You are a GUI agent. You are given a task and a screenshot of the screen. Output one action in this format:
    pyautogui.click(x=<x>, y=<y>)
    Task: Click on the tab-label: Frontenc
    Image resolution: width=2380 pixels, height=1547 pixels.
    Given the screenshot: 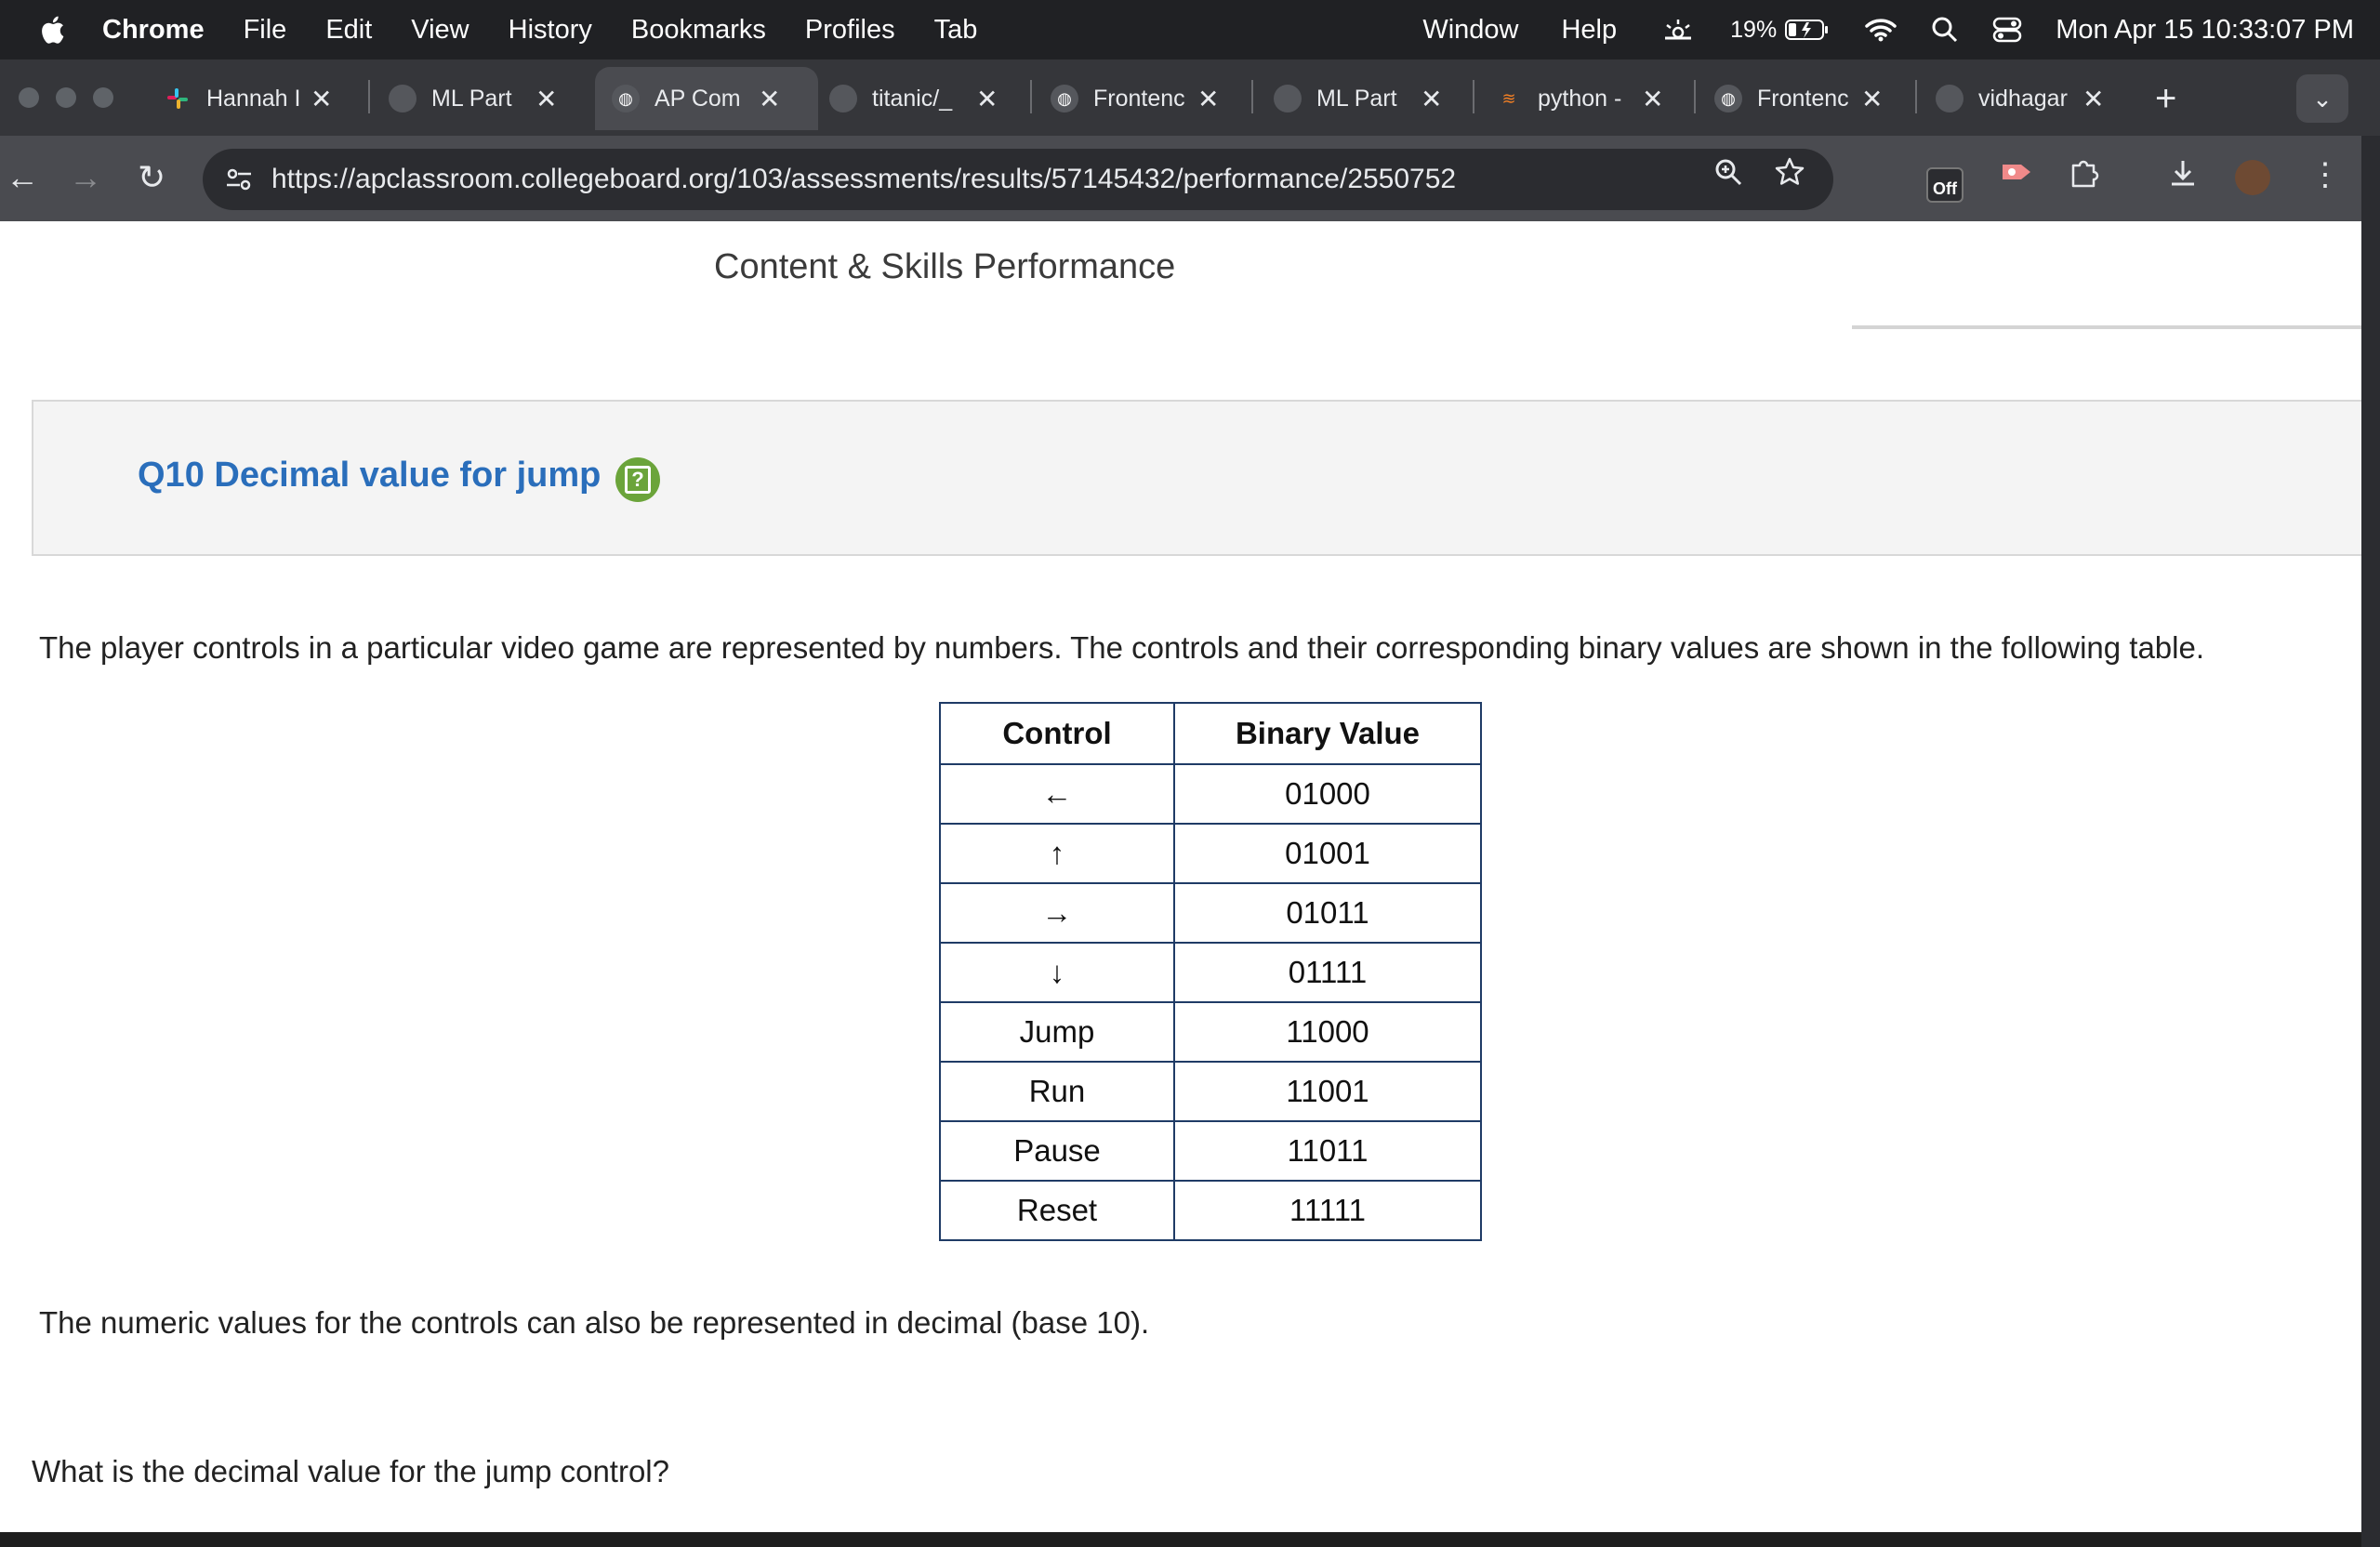 What is the action you would take?
    pyautogui.click(x=1803, y=98)
    